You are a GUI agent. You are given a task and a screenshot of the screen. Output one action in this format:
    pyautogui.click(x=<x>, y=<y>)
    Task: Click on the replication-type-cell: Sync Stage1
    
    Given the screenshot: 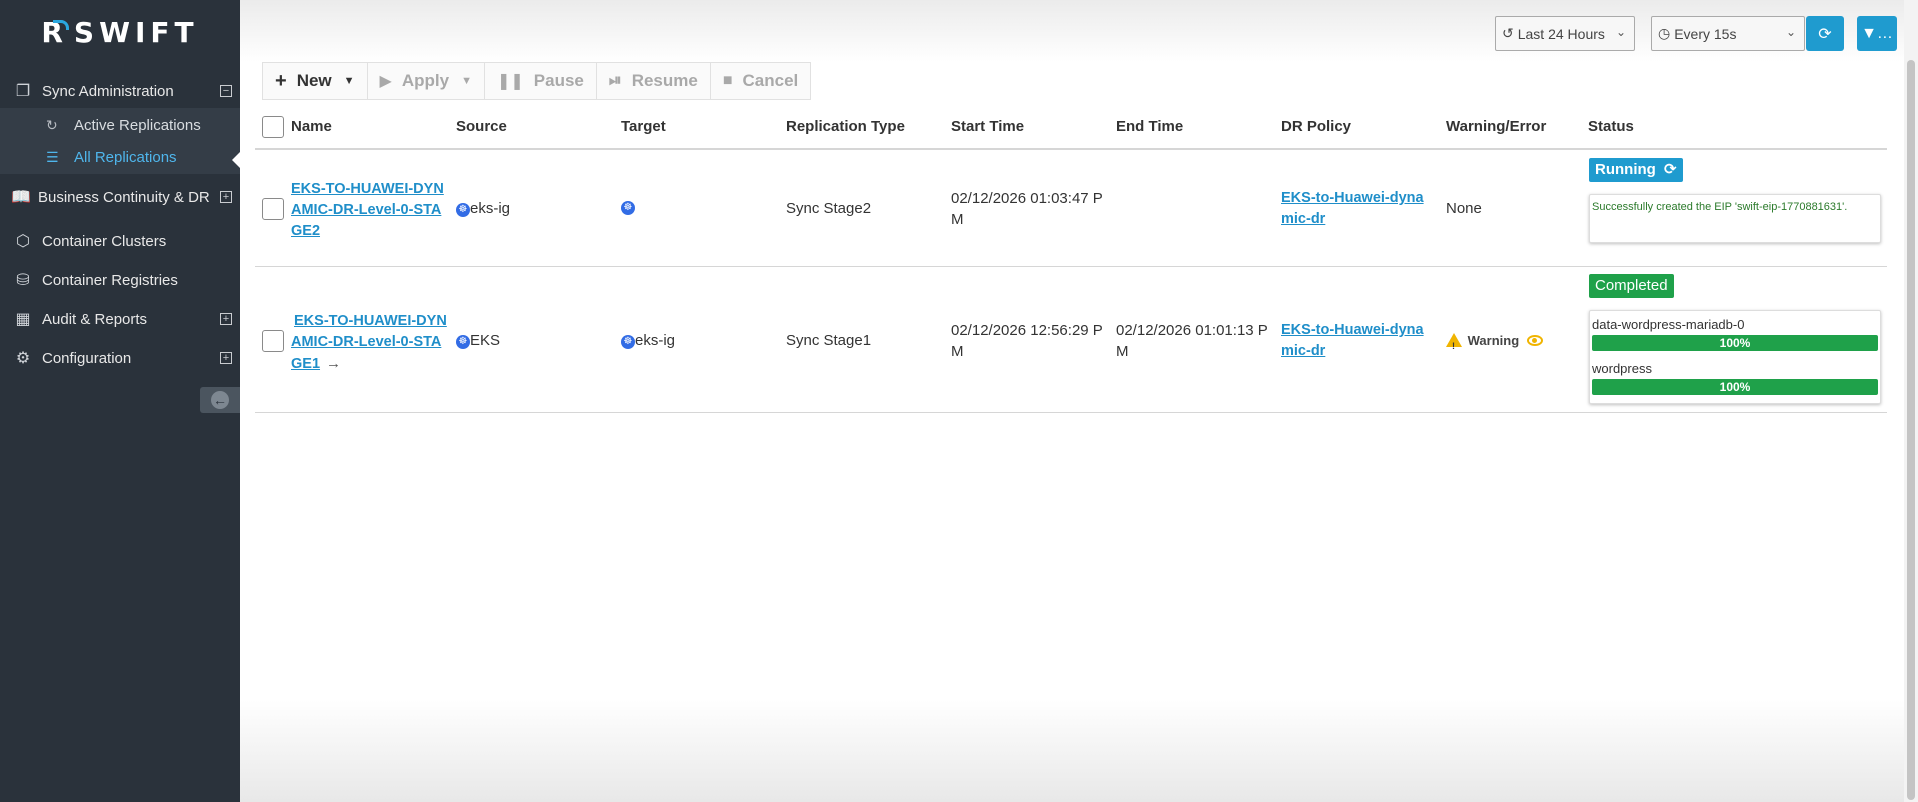 What is the action you would take?
    pyautogui.click(x=829, y=340)
    